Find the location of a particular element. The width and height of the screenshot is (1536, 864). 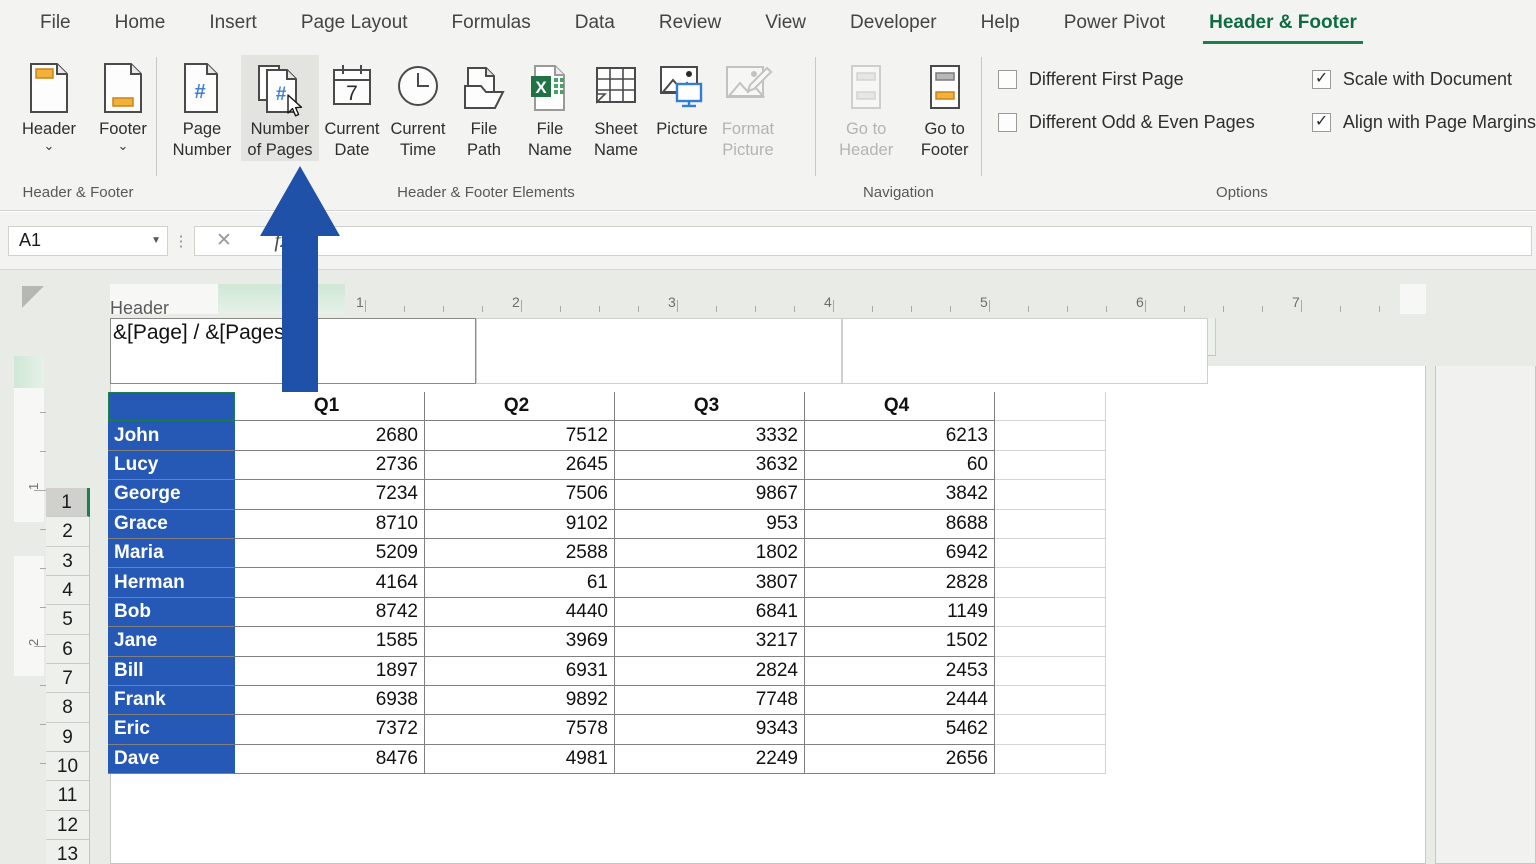

row-label: Jane is located at coordinates (171, 642).